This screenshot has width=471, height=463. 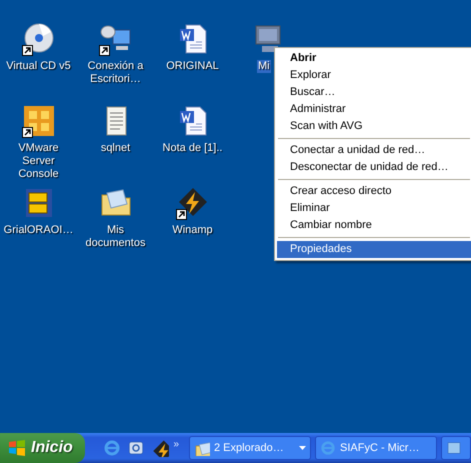 I want to click on menu-item: Administrar, so click(x=374, y=109).